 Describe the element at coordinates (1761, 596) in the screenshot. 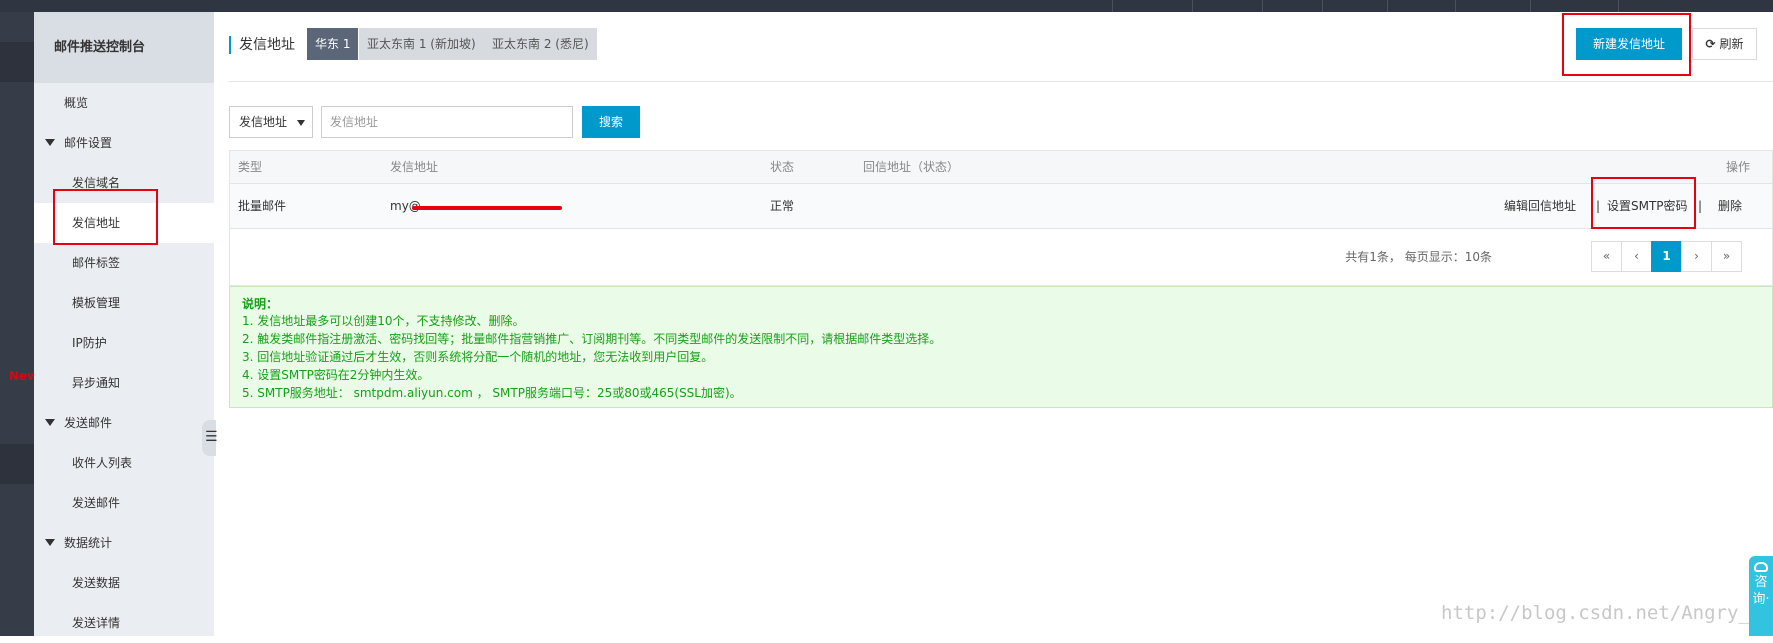

I see `consult-button: 咨询·` at that location.